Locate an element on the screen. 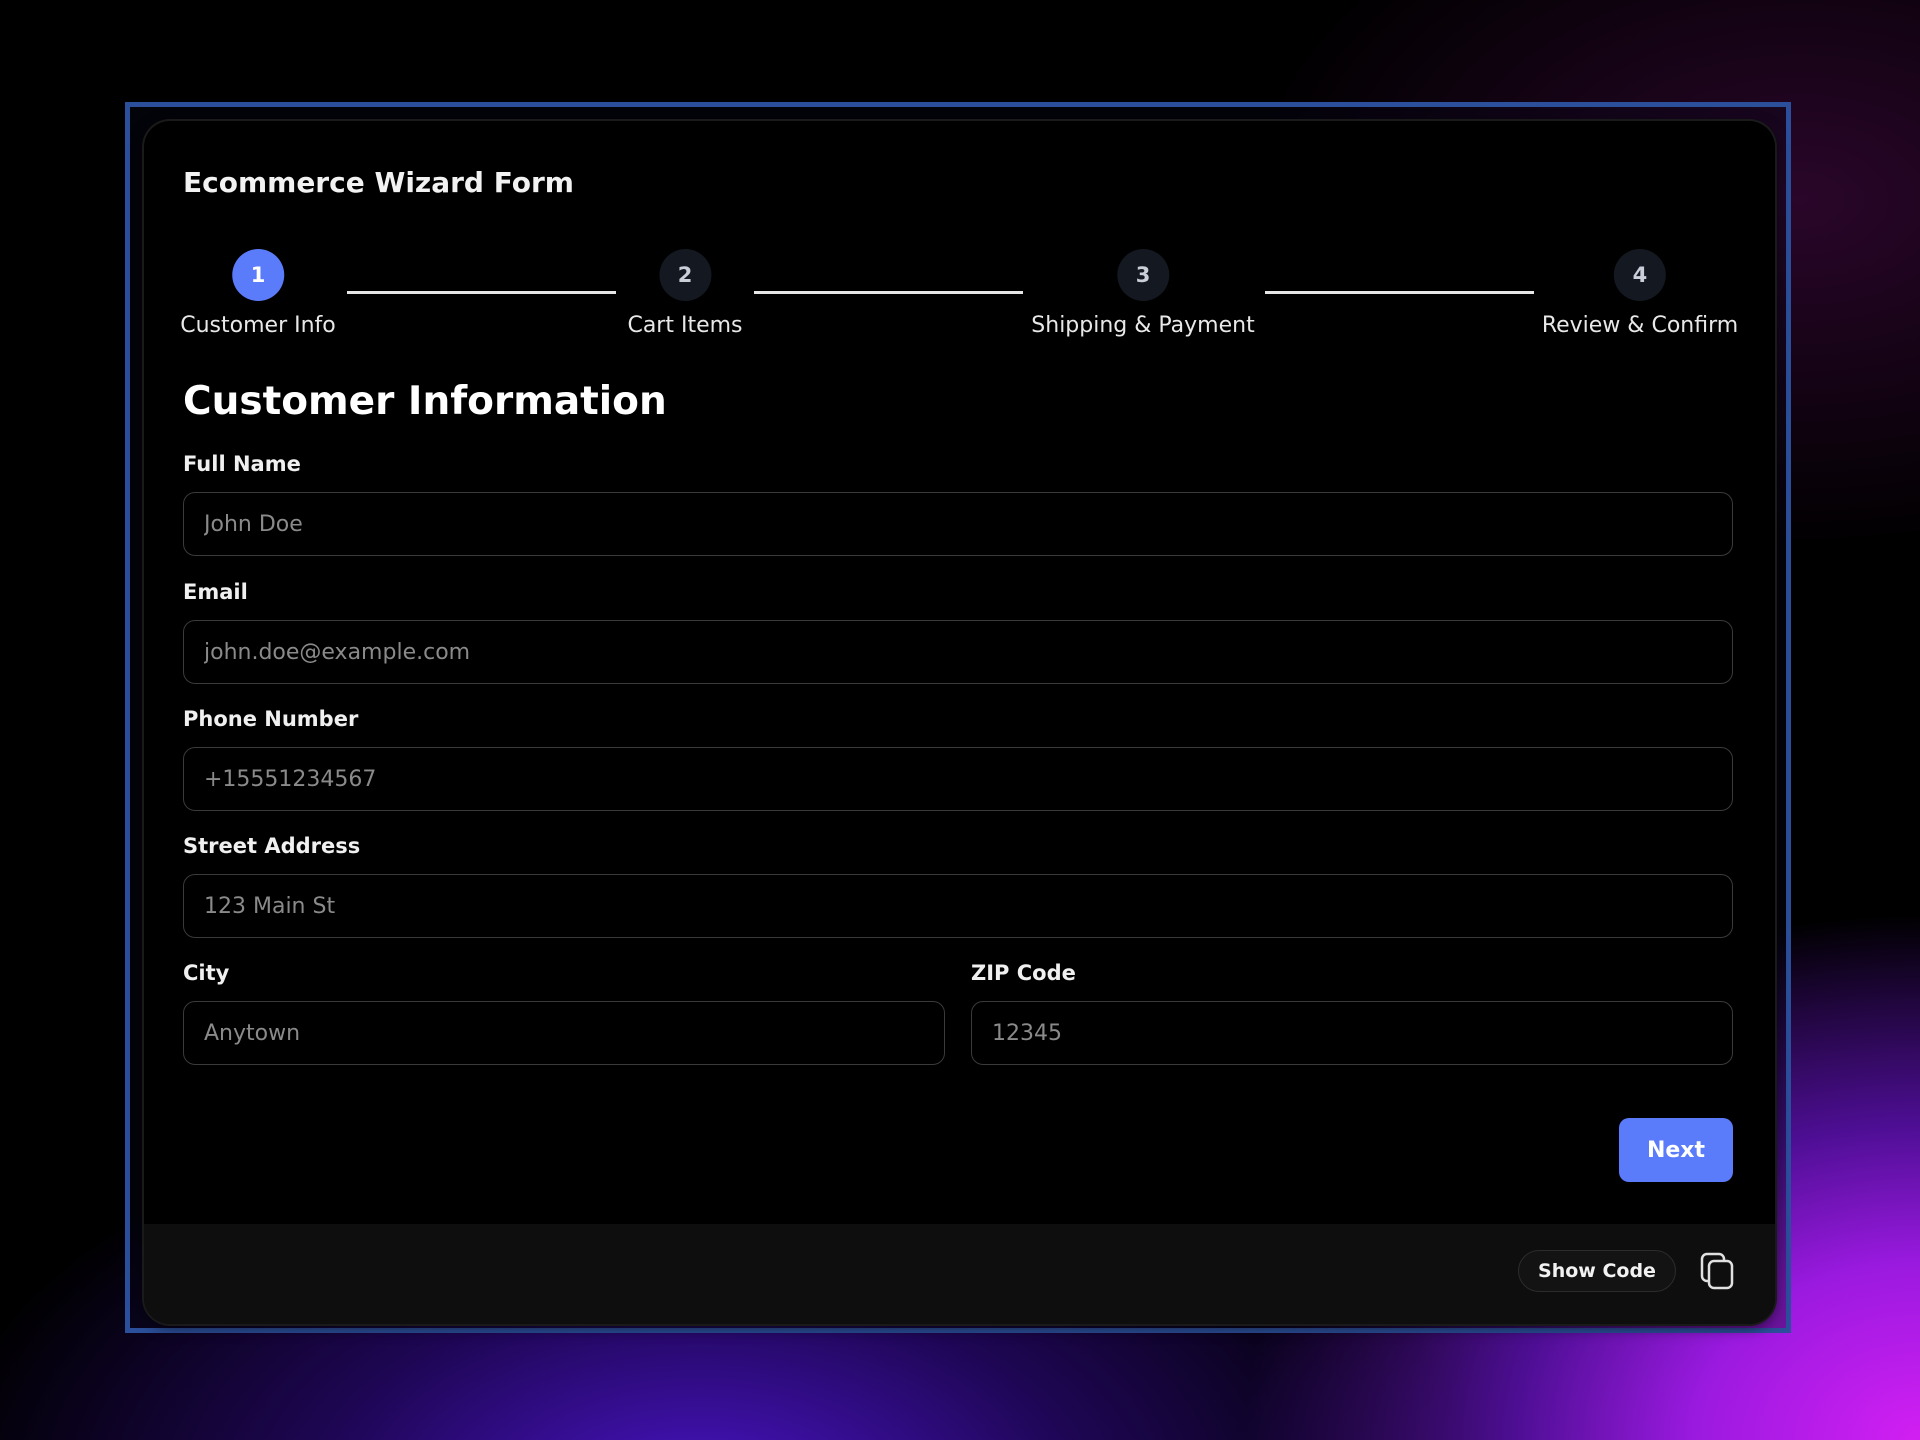  step-cart-items: 2 Cart Items is located at coordinates (685, 293).